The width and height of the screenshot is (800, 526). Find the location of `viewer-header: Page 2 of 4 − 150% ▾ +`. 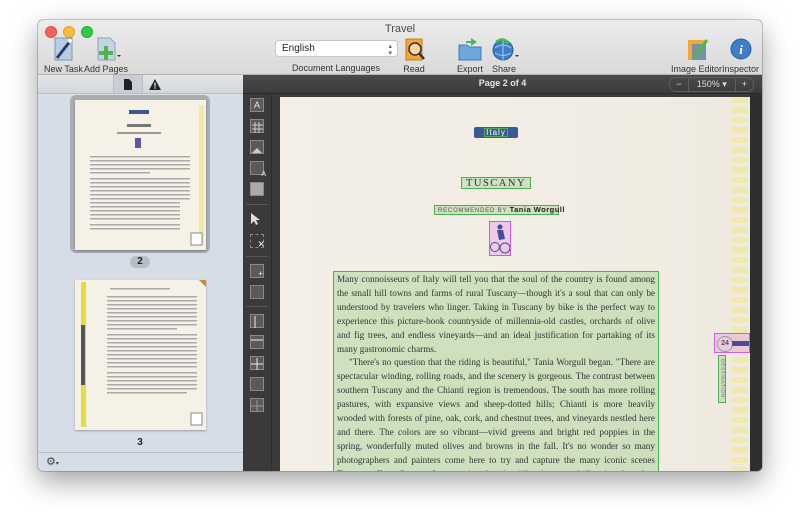

viewer-header: Page 2 of 4 − 150% ▾ + is located at coordinates (502, 84).